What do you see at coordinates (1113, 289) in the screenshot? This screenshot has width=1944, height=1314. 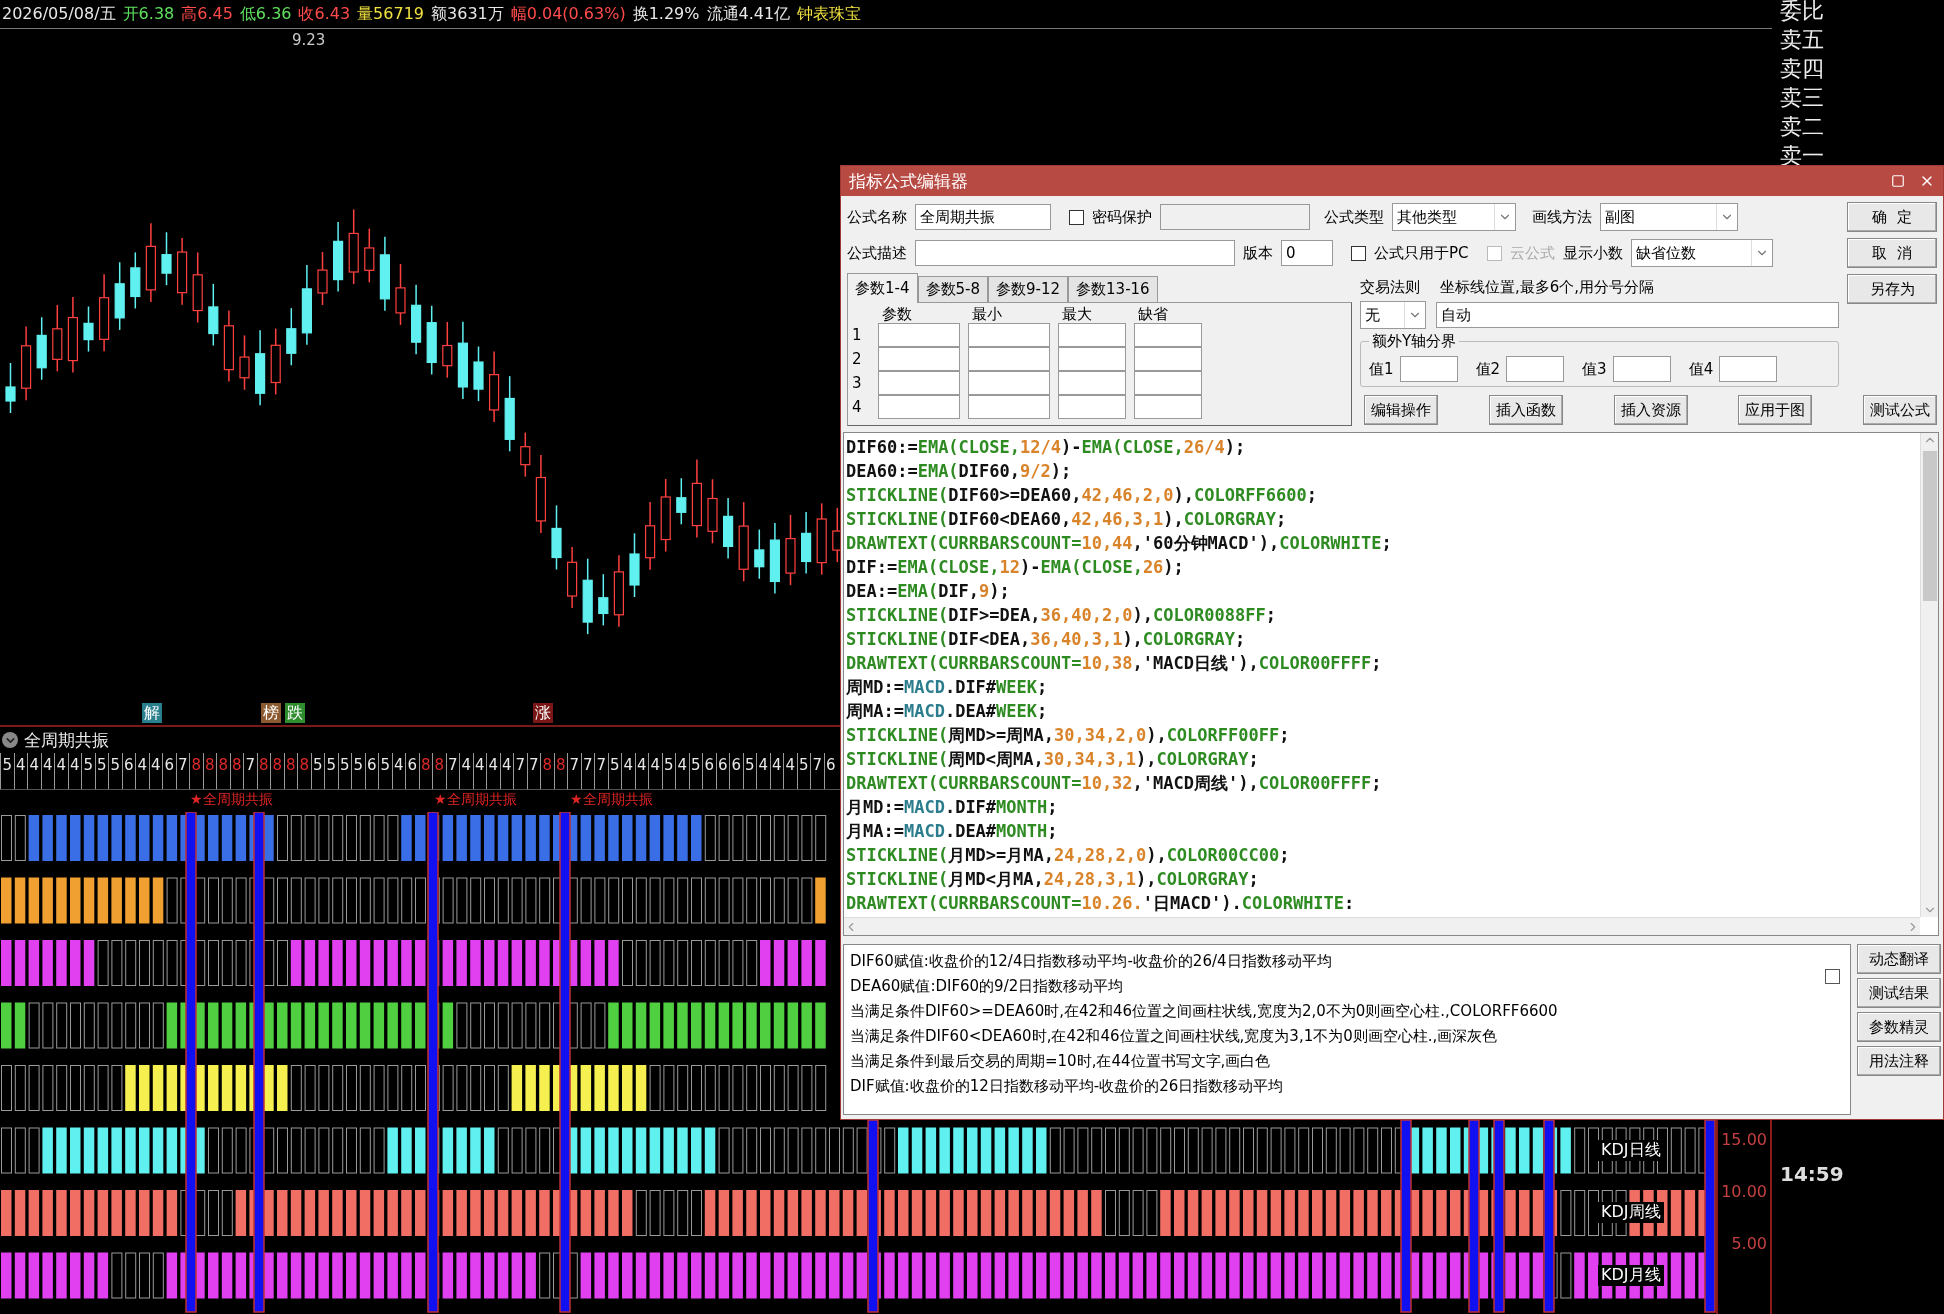 I see `param-tab: 参数13-16` at bounding box center [1113, 289].